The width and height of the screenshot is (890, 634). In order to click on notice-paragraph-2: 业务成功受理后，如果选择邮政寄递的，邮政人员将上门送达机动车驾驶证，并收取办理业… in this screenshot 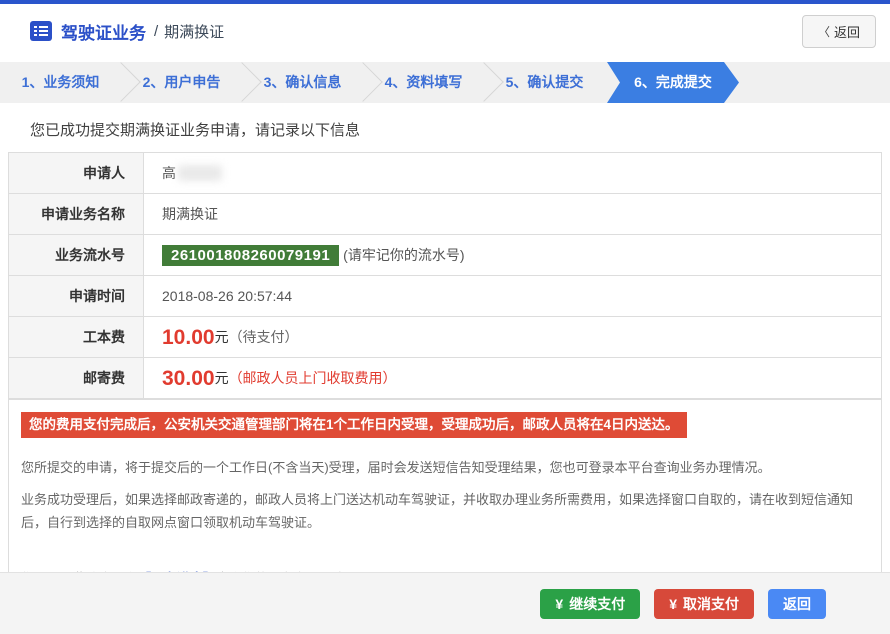, I will do `click(437, 510)`.